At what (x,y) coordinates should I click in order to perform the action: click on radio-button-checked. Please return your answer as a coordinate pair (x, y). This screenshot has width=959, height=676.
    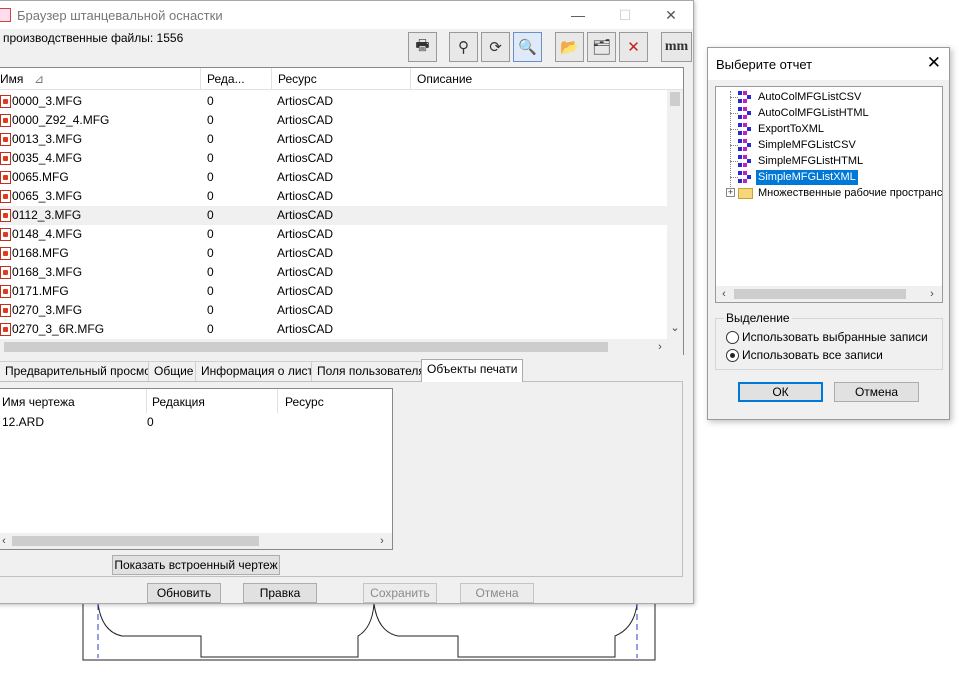
    Looking at the image, I should click on (732, 355).